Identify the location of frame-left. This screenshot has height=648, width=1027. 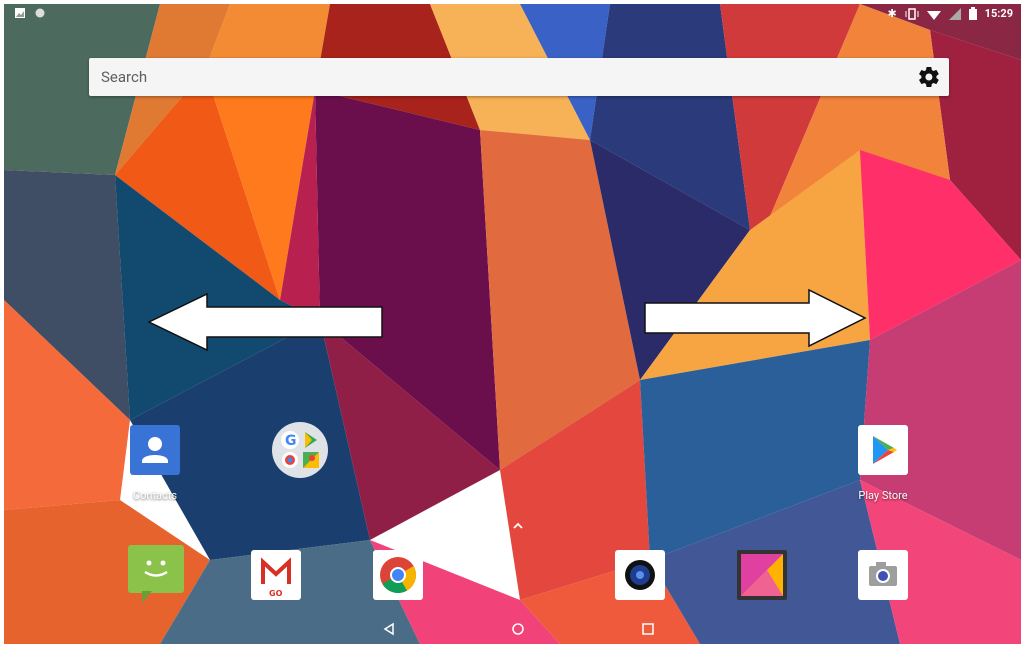
(2, 324).